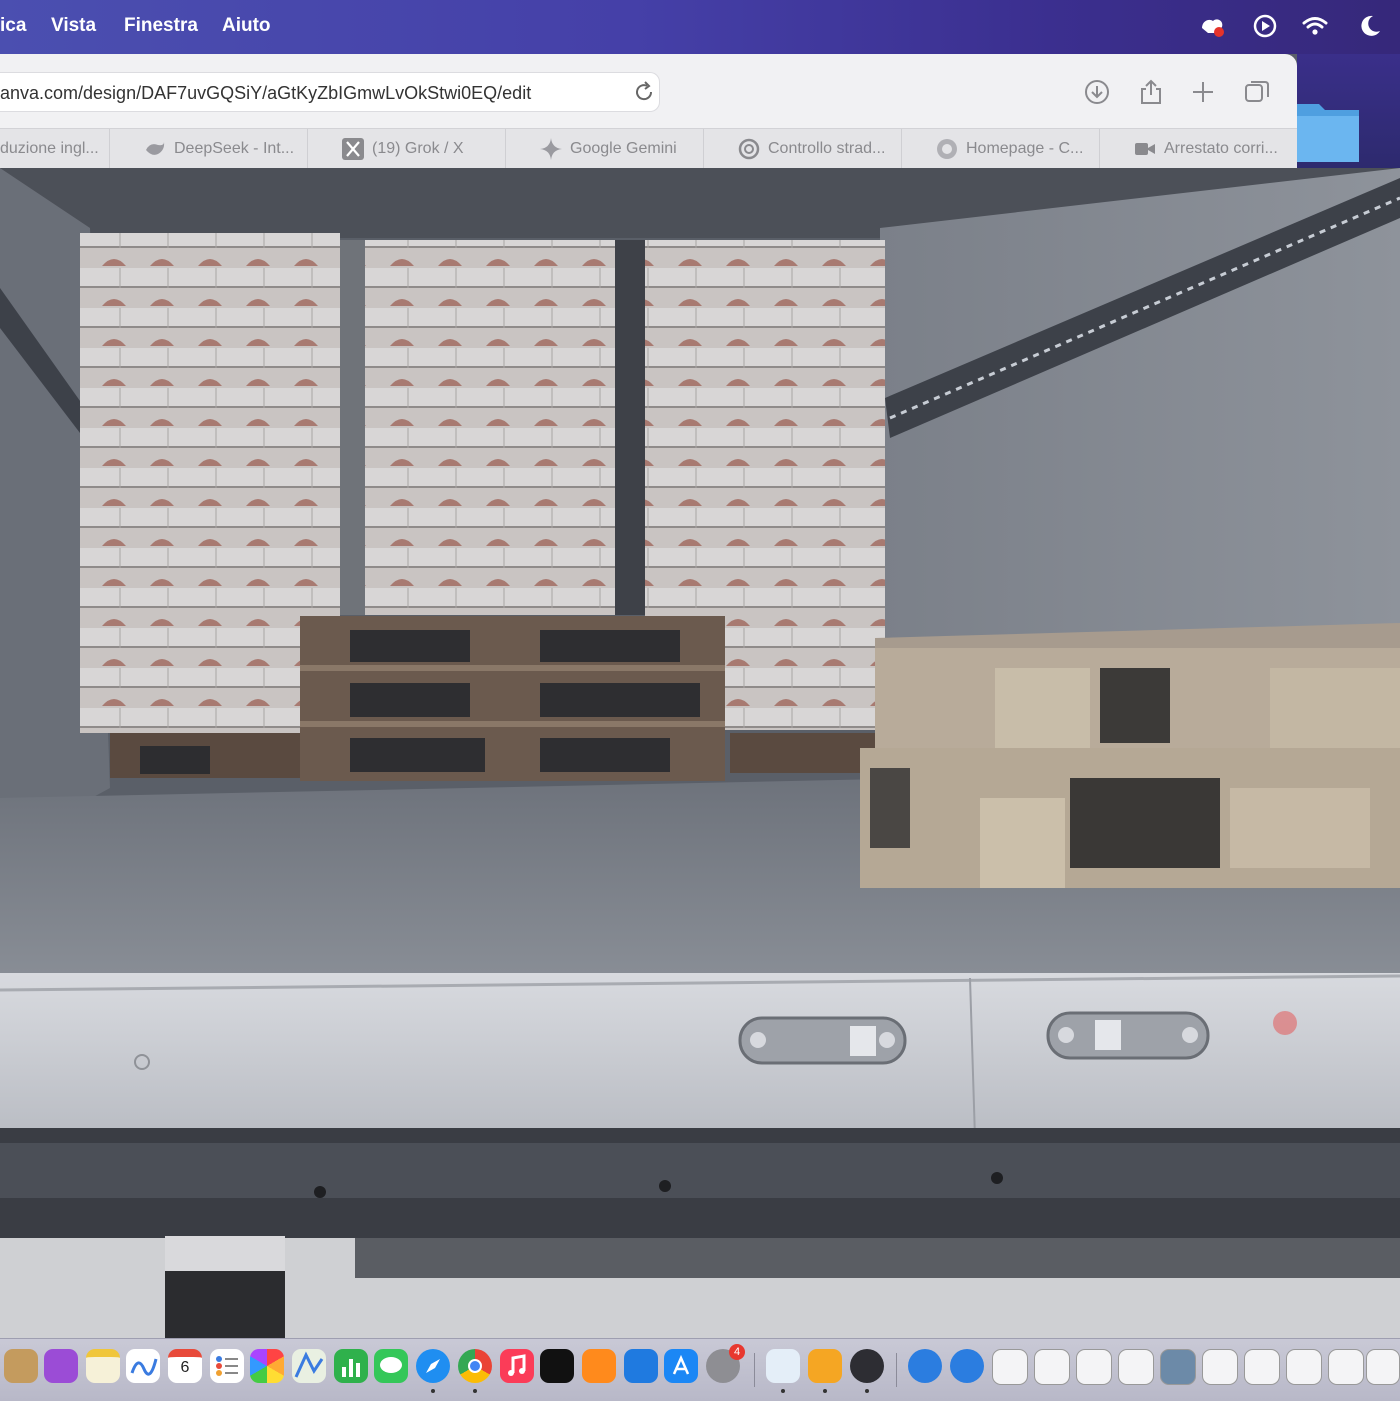 This screenshot has height=1401, width=1400. I want to click on homepage-icon, so click(947, 149).